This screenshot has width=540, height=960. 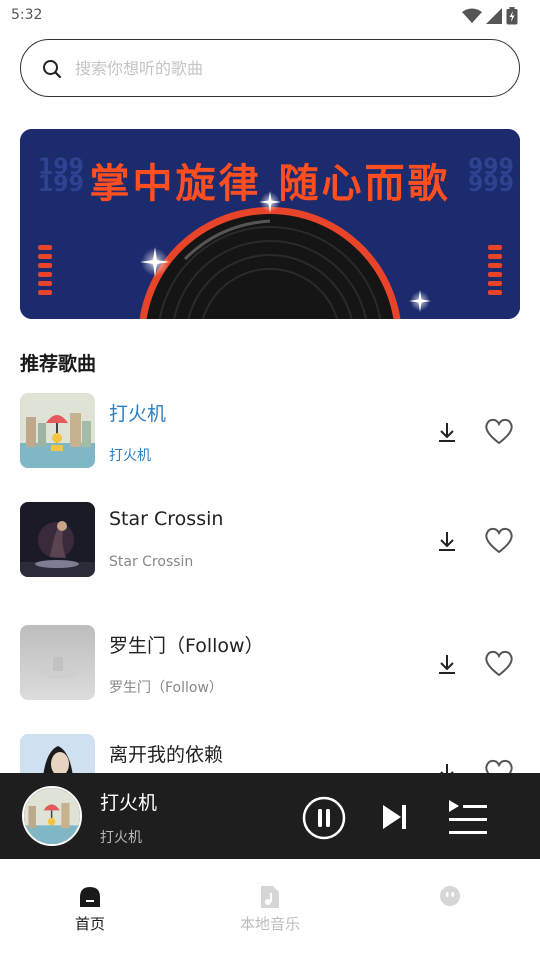 What do you see at coordinates (270, 816) in the screenshot?
I see `now-playing-bar: 打火机 打火机` at bounding box center [270, 816].